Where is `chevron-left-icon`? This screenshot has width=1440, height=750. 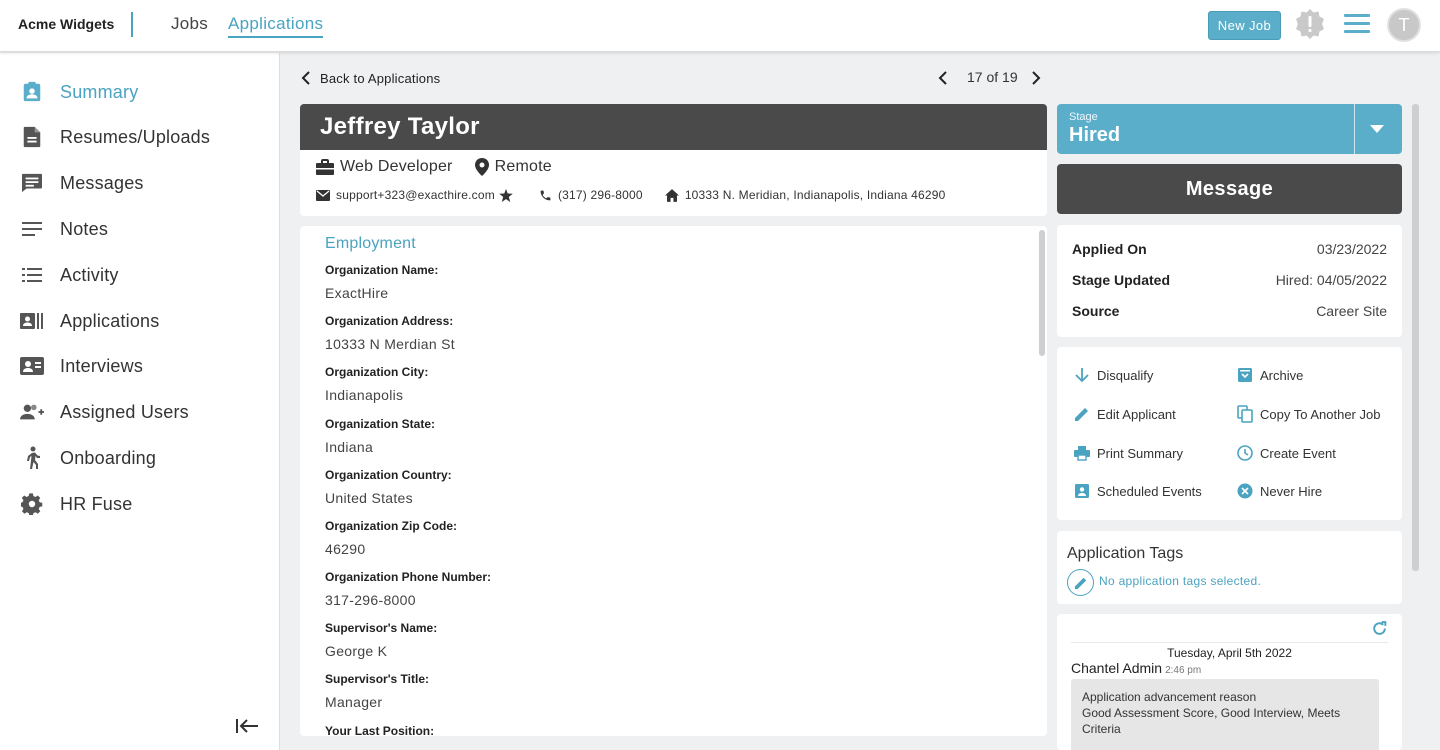
chevron-left-icon is located at coordinates (305, 78).